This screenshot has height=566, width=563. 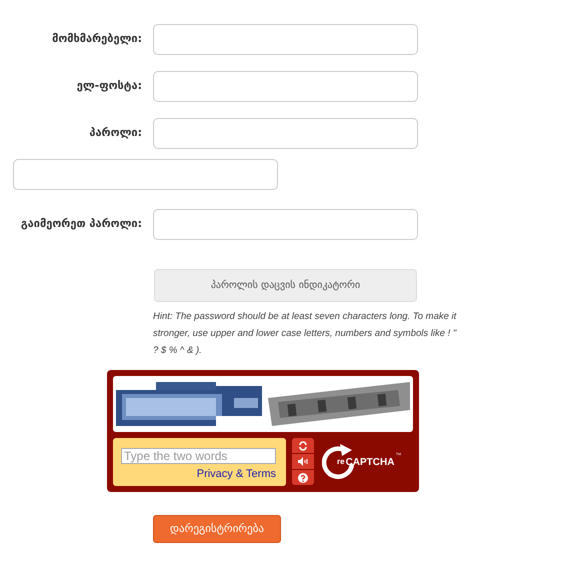 I want to click on refresh-button, so click(x=303, y=445).